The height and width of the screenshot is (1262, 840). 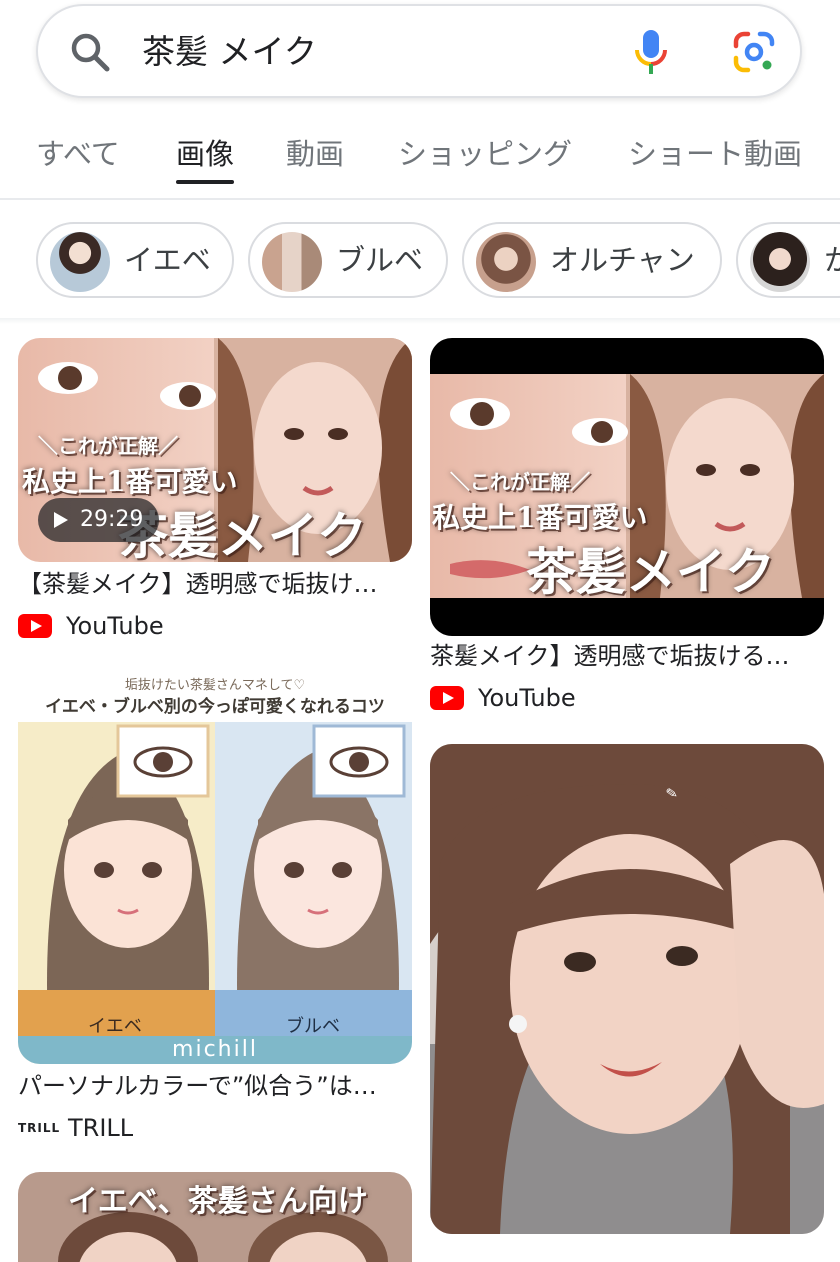 I want to click on tab-shopping: ショッピング, so click(x=485, y=156).